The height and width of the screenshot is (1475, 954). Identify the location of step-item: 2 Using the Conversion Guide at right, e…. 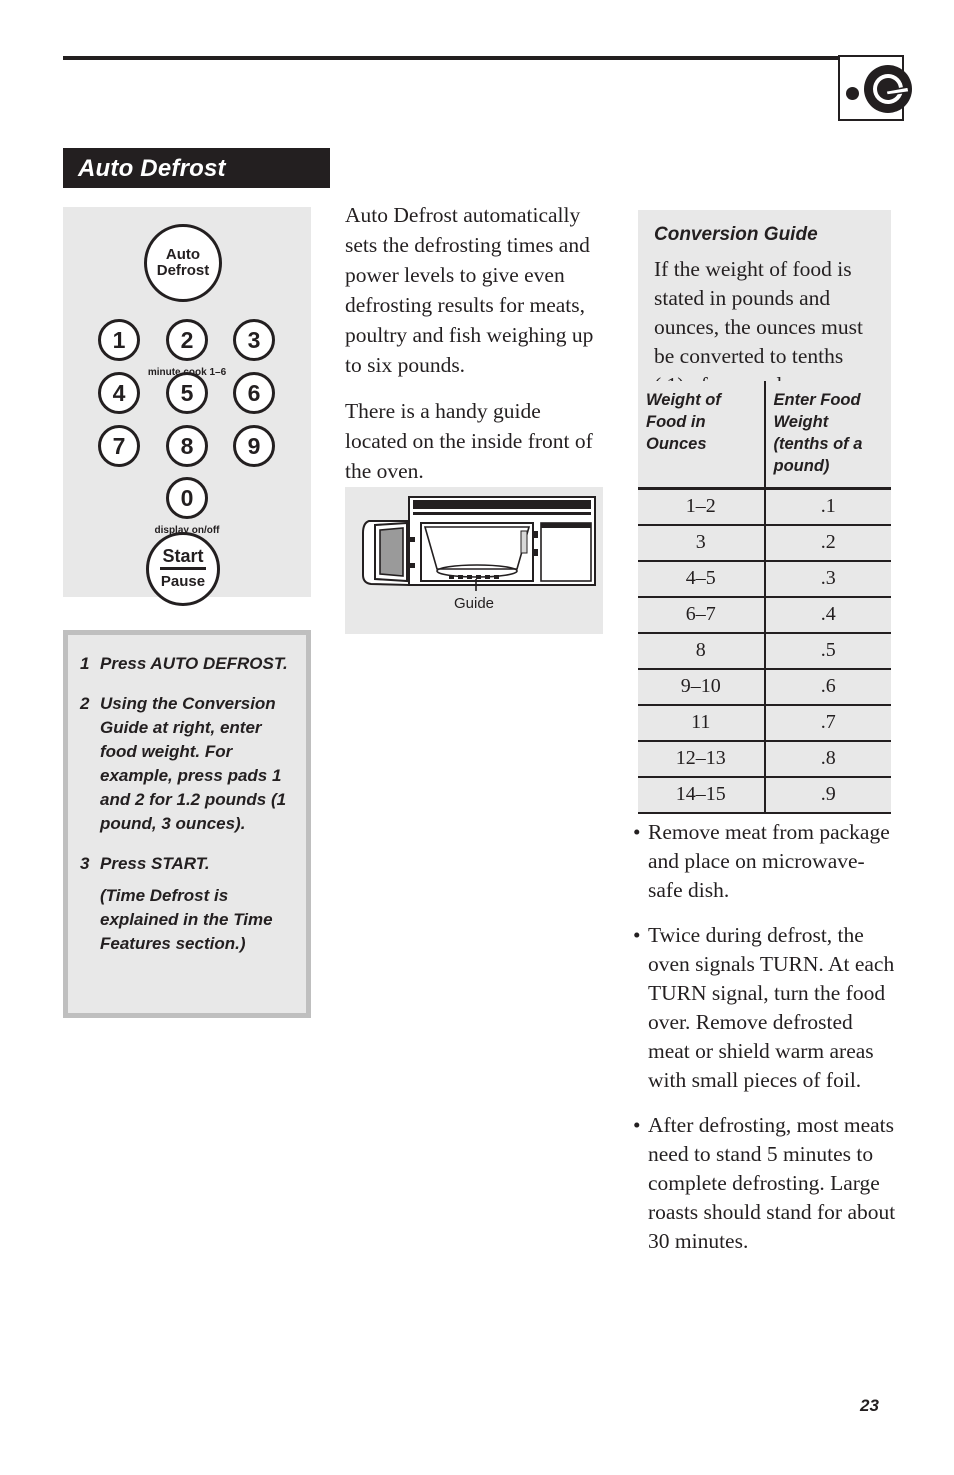
(187, 764).